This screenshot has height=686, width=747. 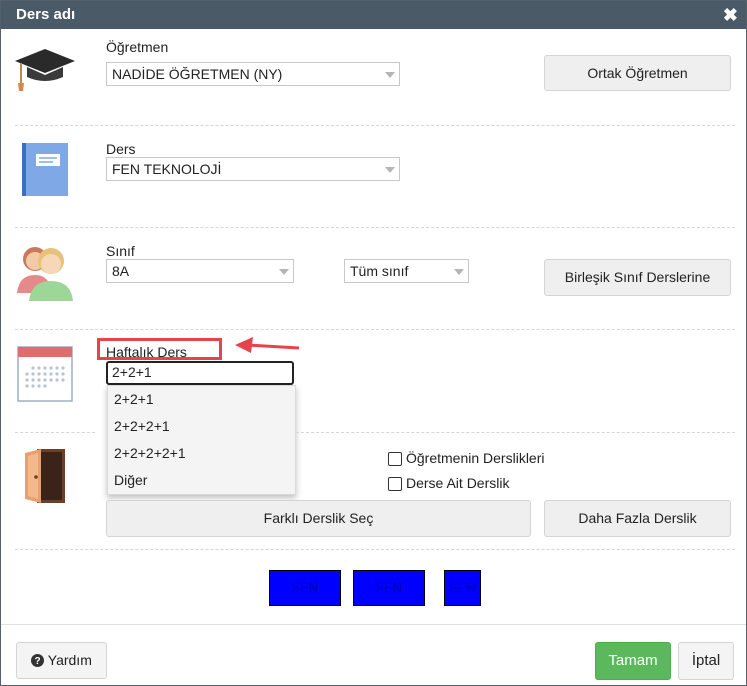 What do you see at coordinates (45, 374) in the screenshot?
I see `calendar-icon` at bounding box center [45, 374].